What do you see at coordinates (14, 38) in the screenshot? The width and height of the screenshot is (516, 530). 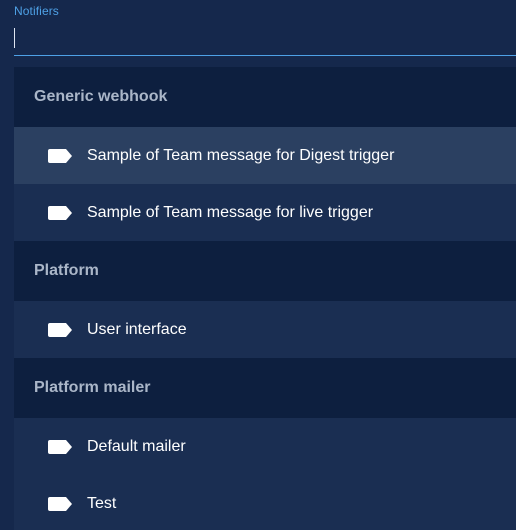 I see `text-caret` at bounding box center [14, 38].